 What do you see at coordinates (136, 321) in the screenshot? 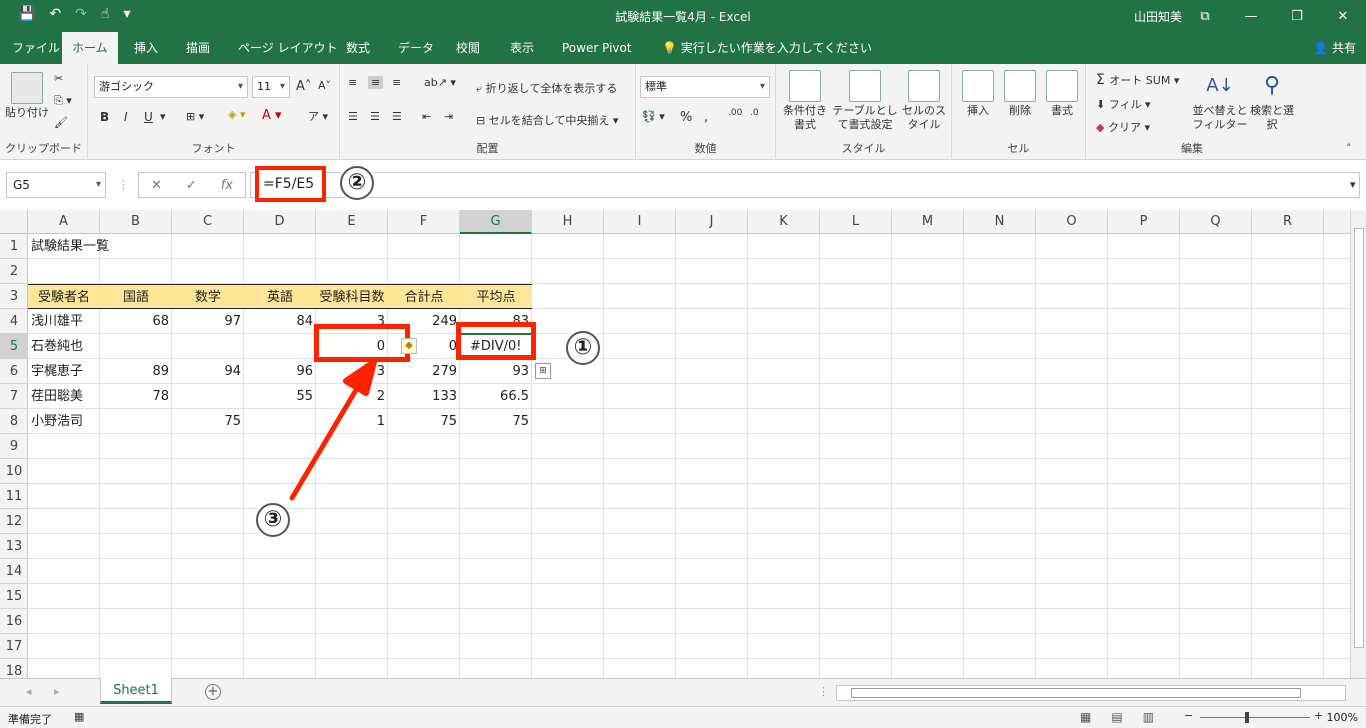
I see `value-cell: 68` at bounding box center [136, 321].